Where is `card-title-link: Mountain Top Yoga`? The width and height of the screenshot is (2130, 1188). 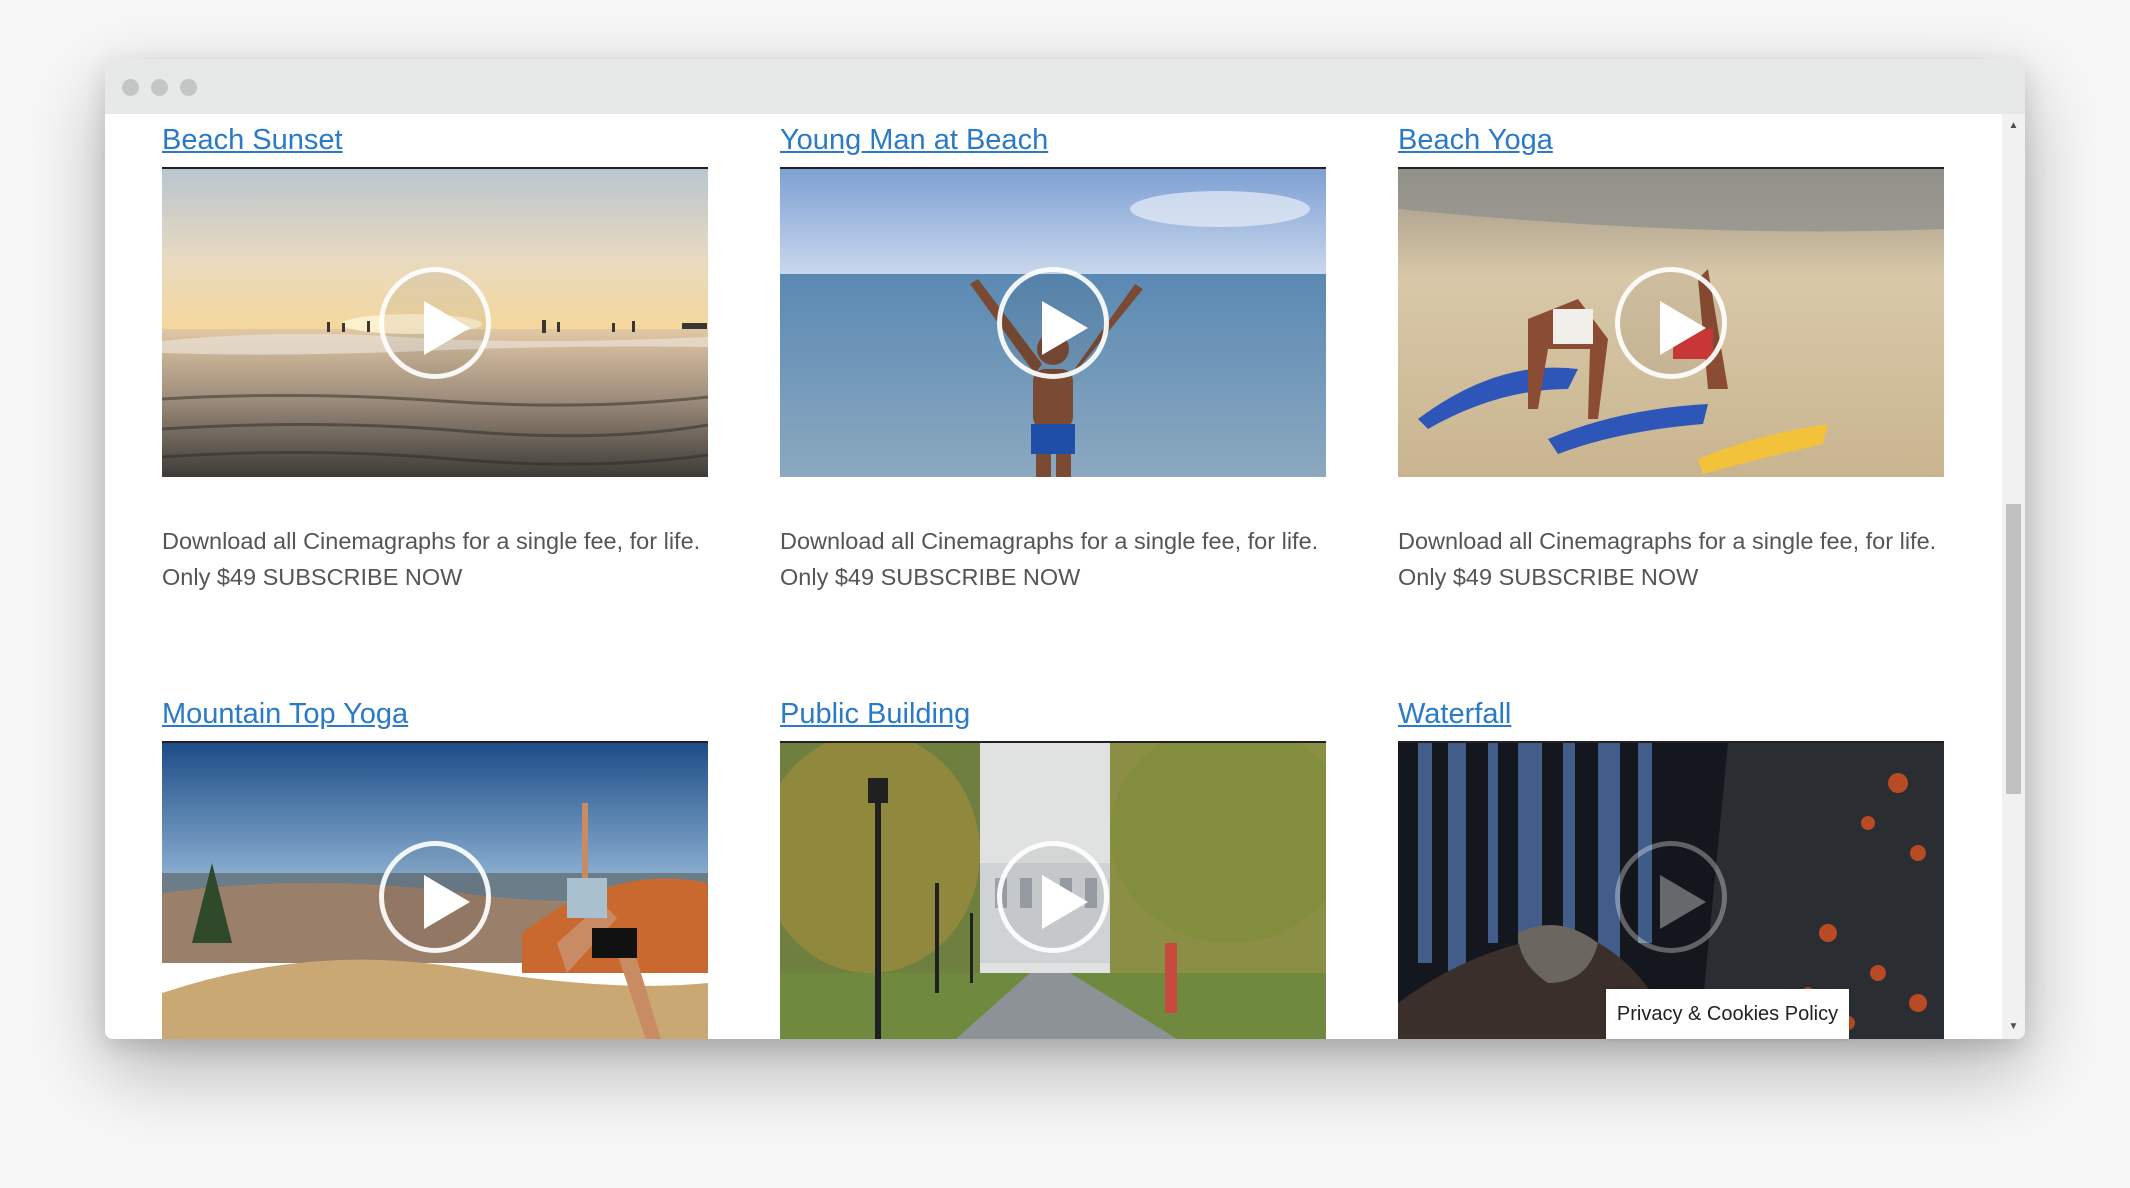
card-title-link: Mountain Top Yoga is located at coordinates (435, 715).